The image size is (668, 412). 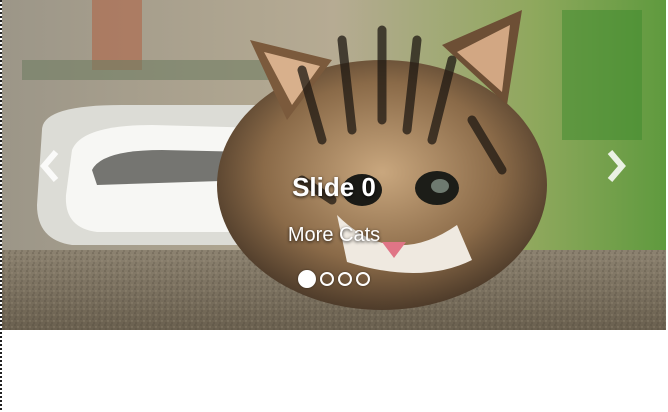 What do you see at coordinates (334, 187) in the screenshot?
I see `slide-caption-title: Slide 0` at bounding box center [334, 187].